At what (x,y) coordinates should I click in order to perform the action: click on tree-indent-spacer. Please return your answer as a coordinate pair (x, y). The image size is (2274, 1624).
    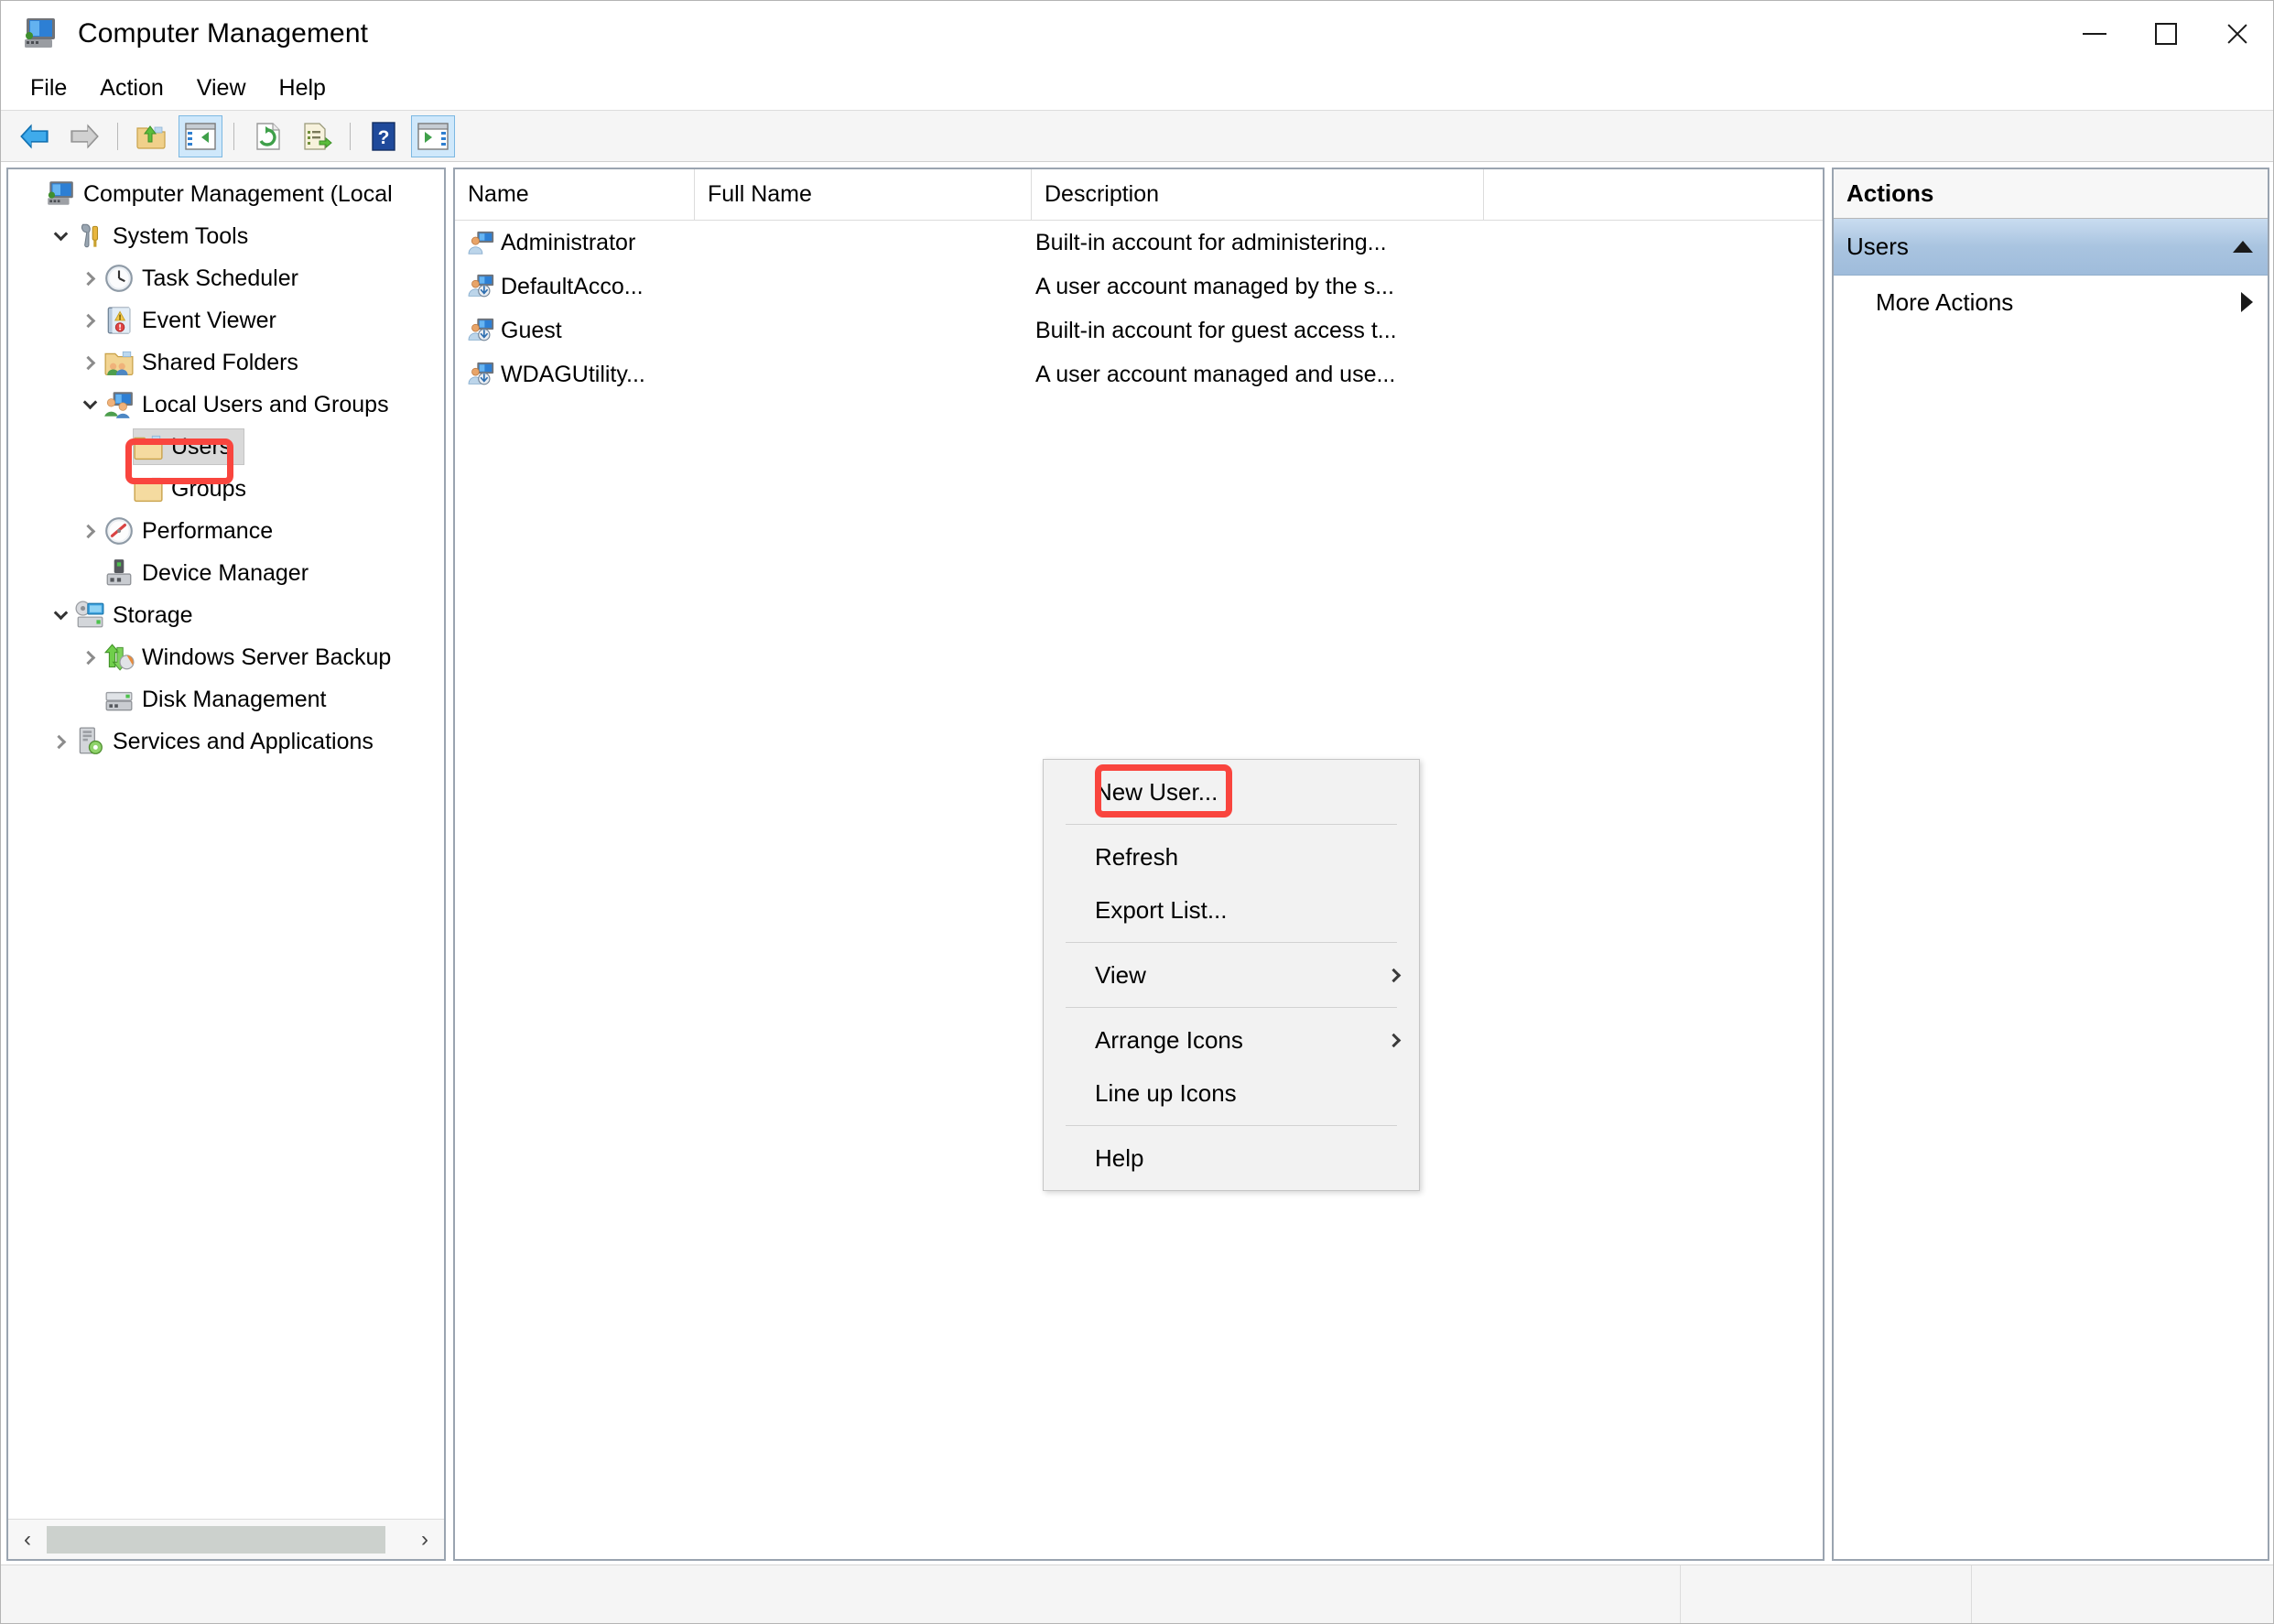
    Looking at the image, I should click on (89, 573).